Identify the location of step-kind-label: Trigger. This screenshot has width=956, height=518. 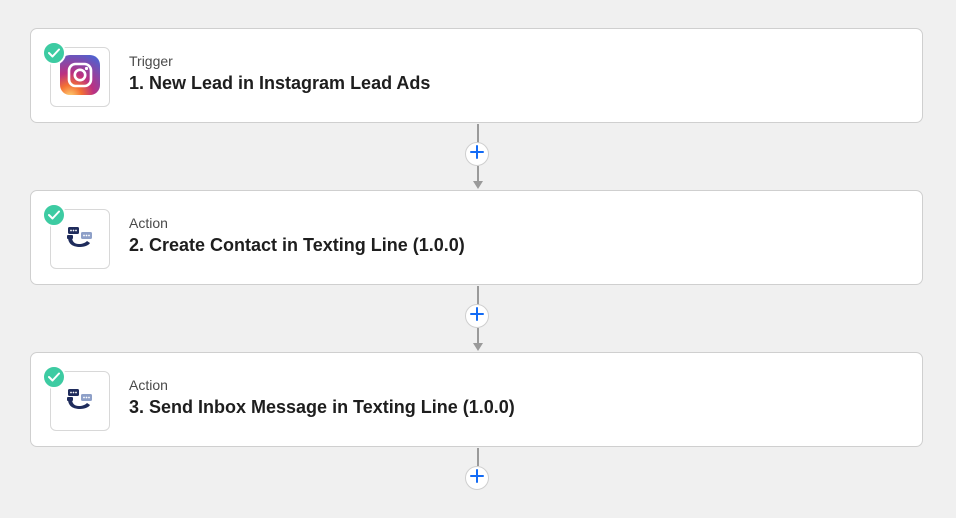
(151, 61).